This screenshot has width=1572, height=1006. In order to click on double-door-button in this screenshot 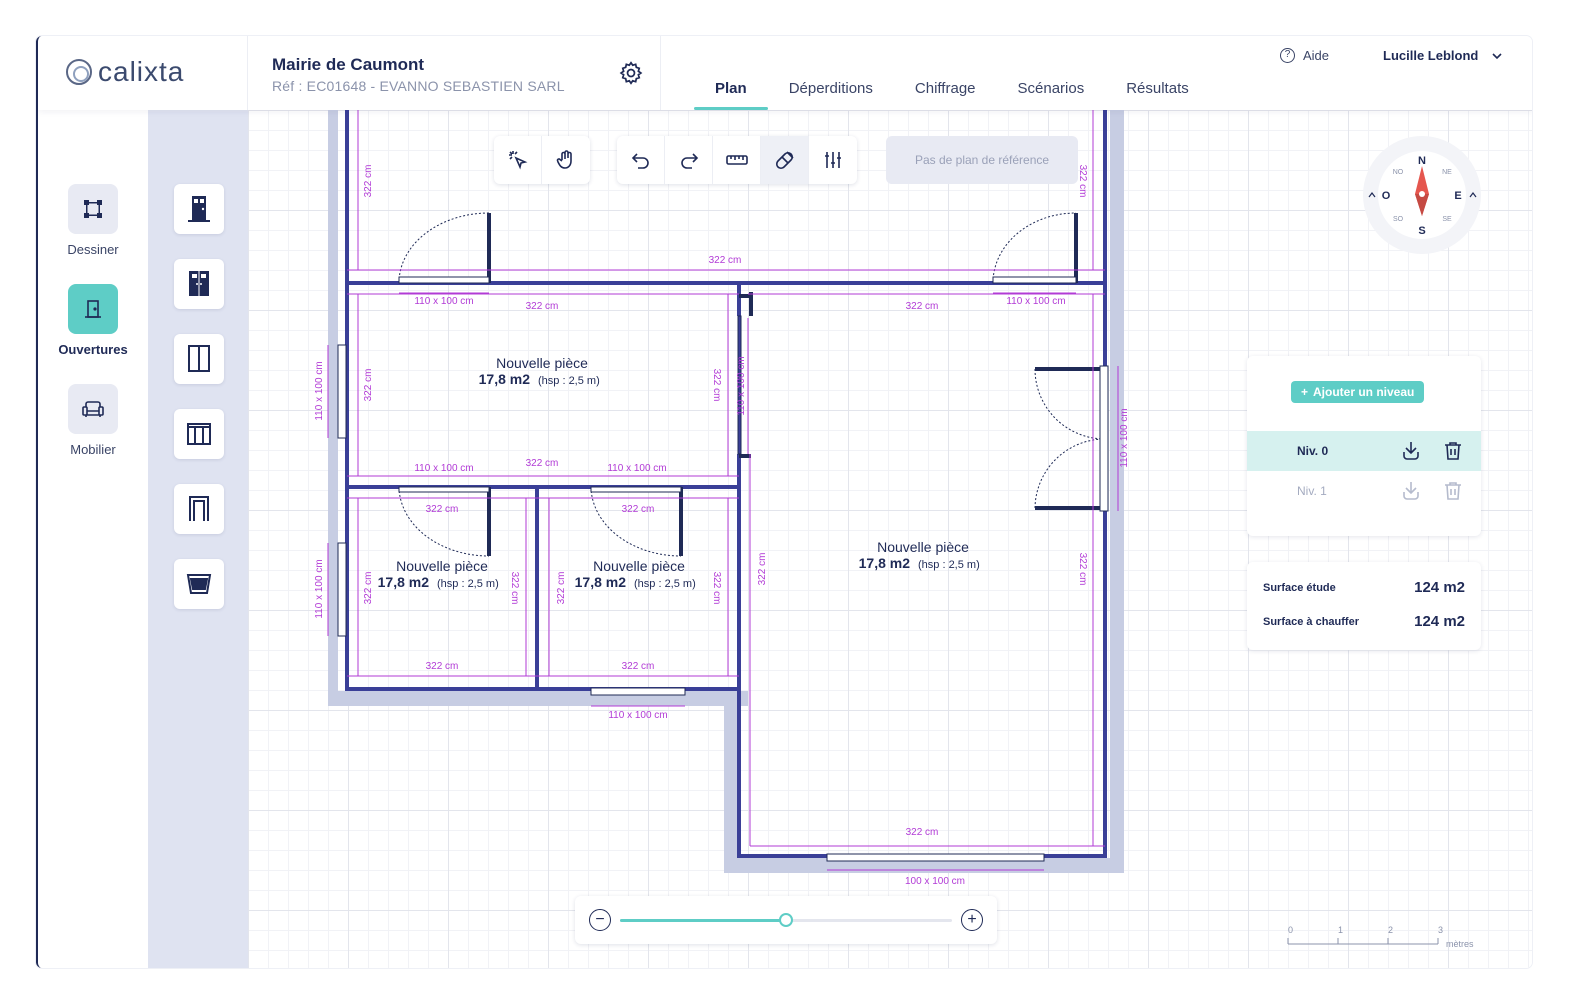, I will do `click(199, 284)`.